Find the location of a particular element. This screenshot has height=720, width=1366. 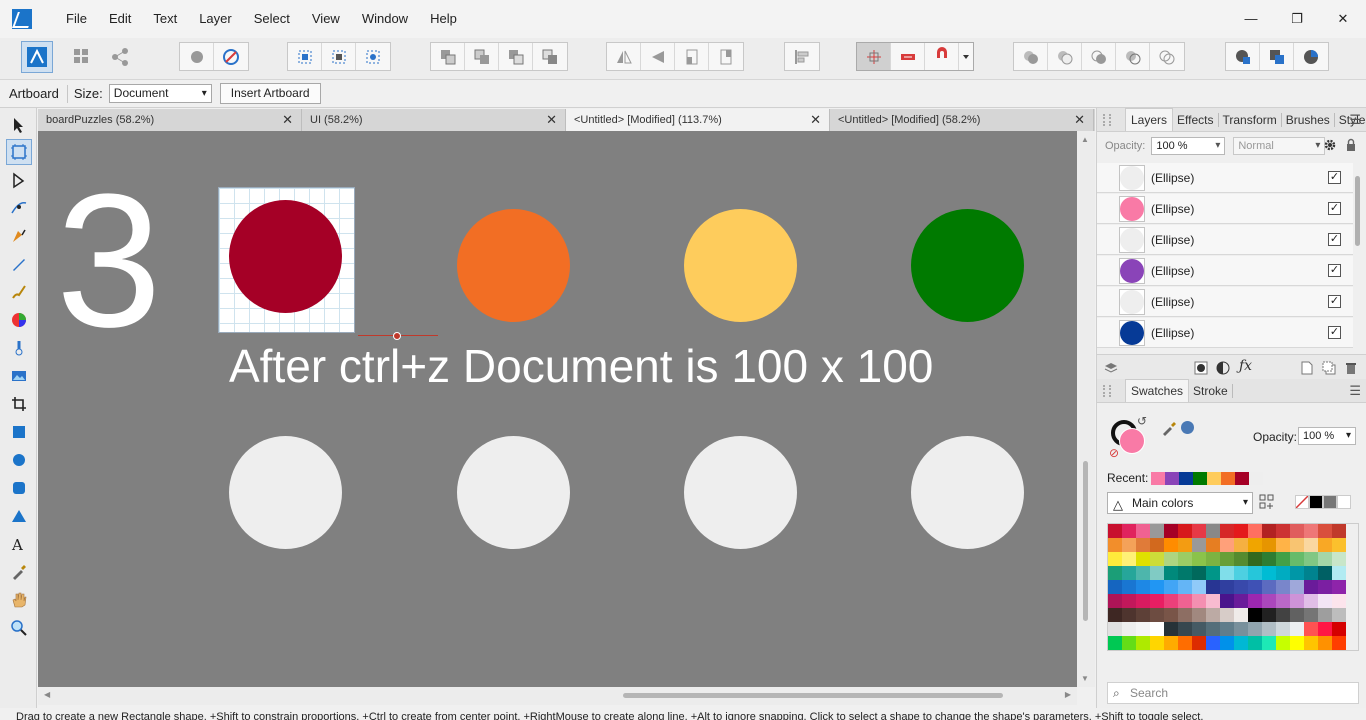

snapping-options-dropdown is located at coordinates (966, 56).